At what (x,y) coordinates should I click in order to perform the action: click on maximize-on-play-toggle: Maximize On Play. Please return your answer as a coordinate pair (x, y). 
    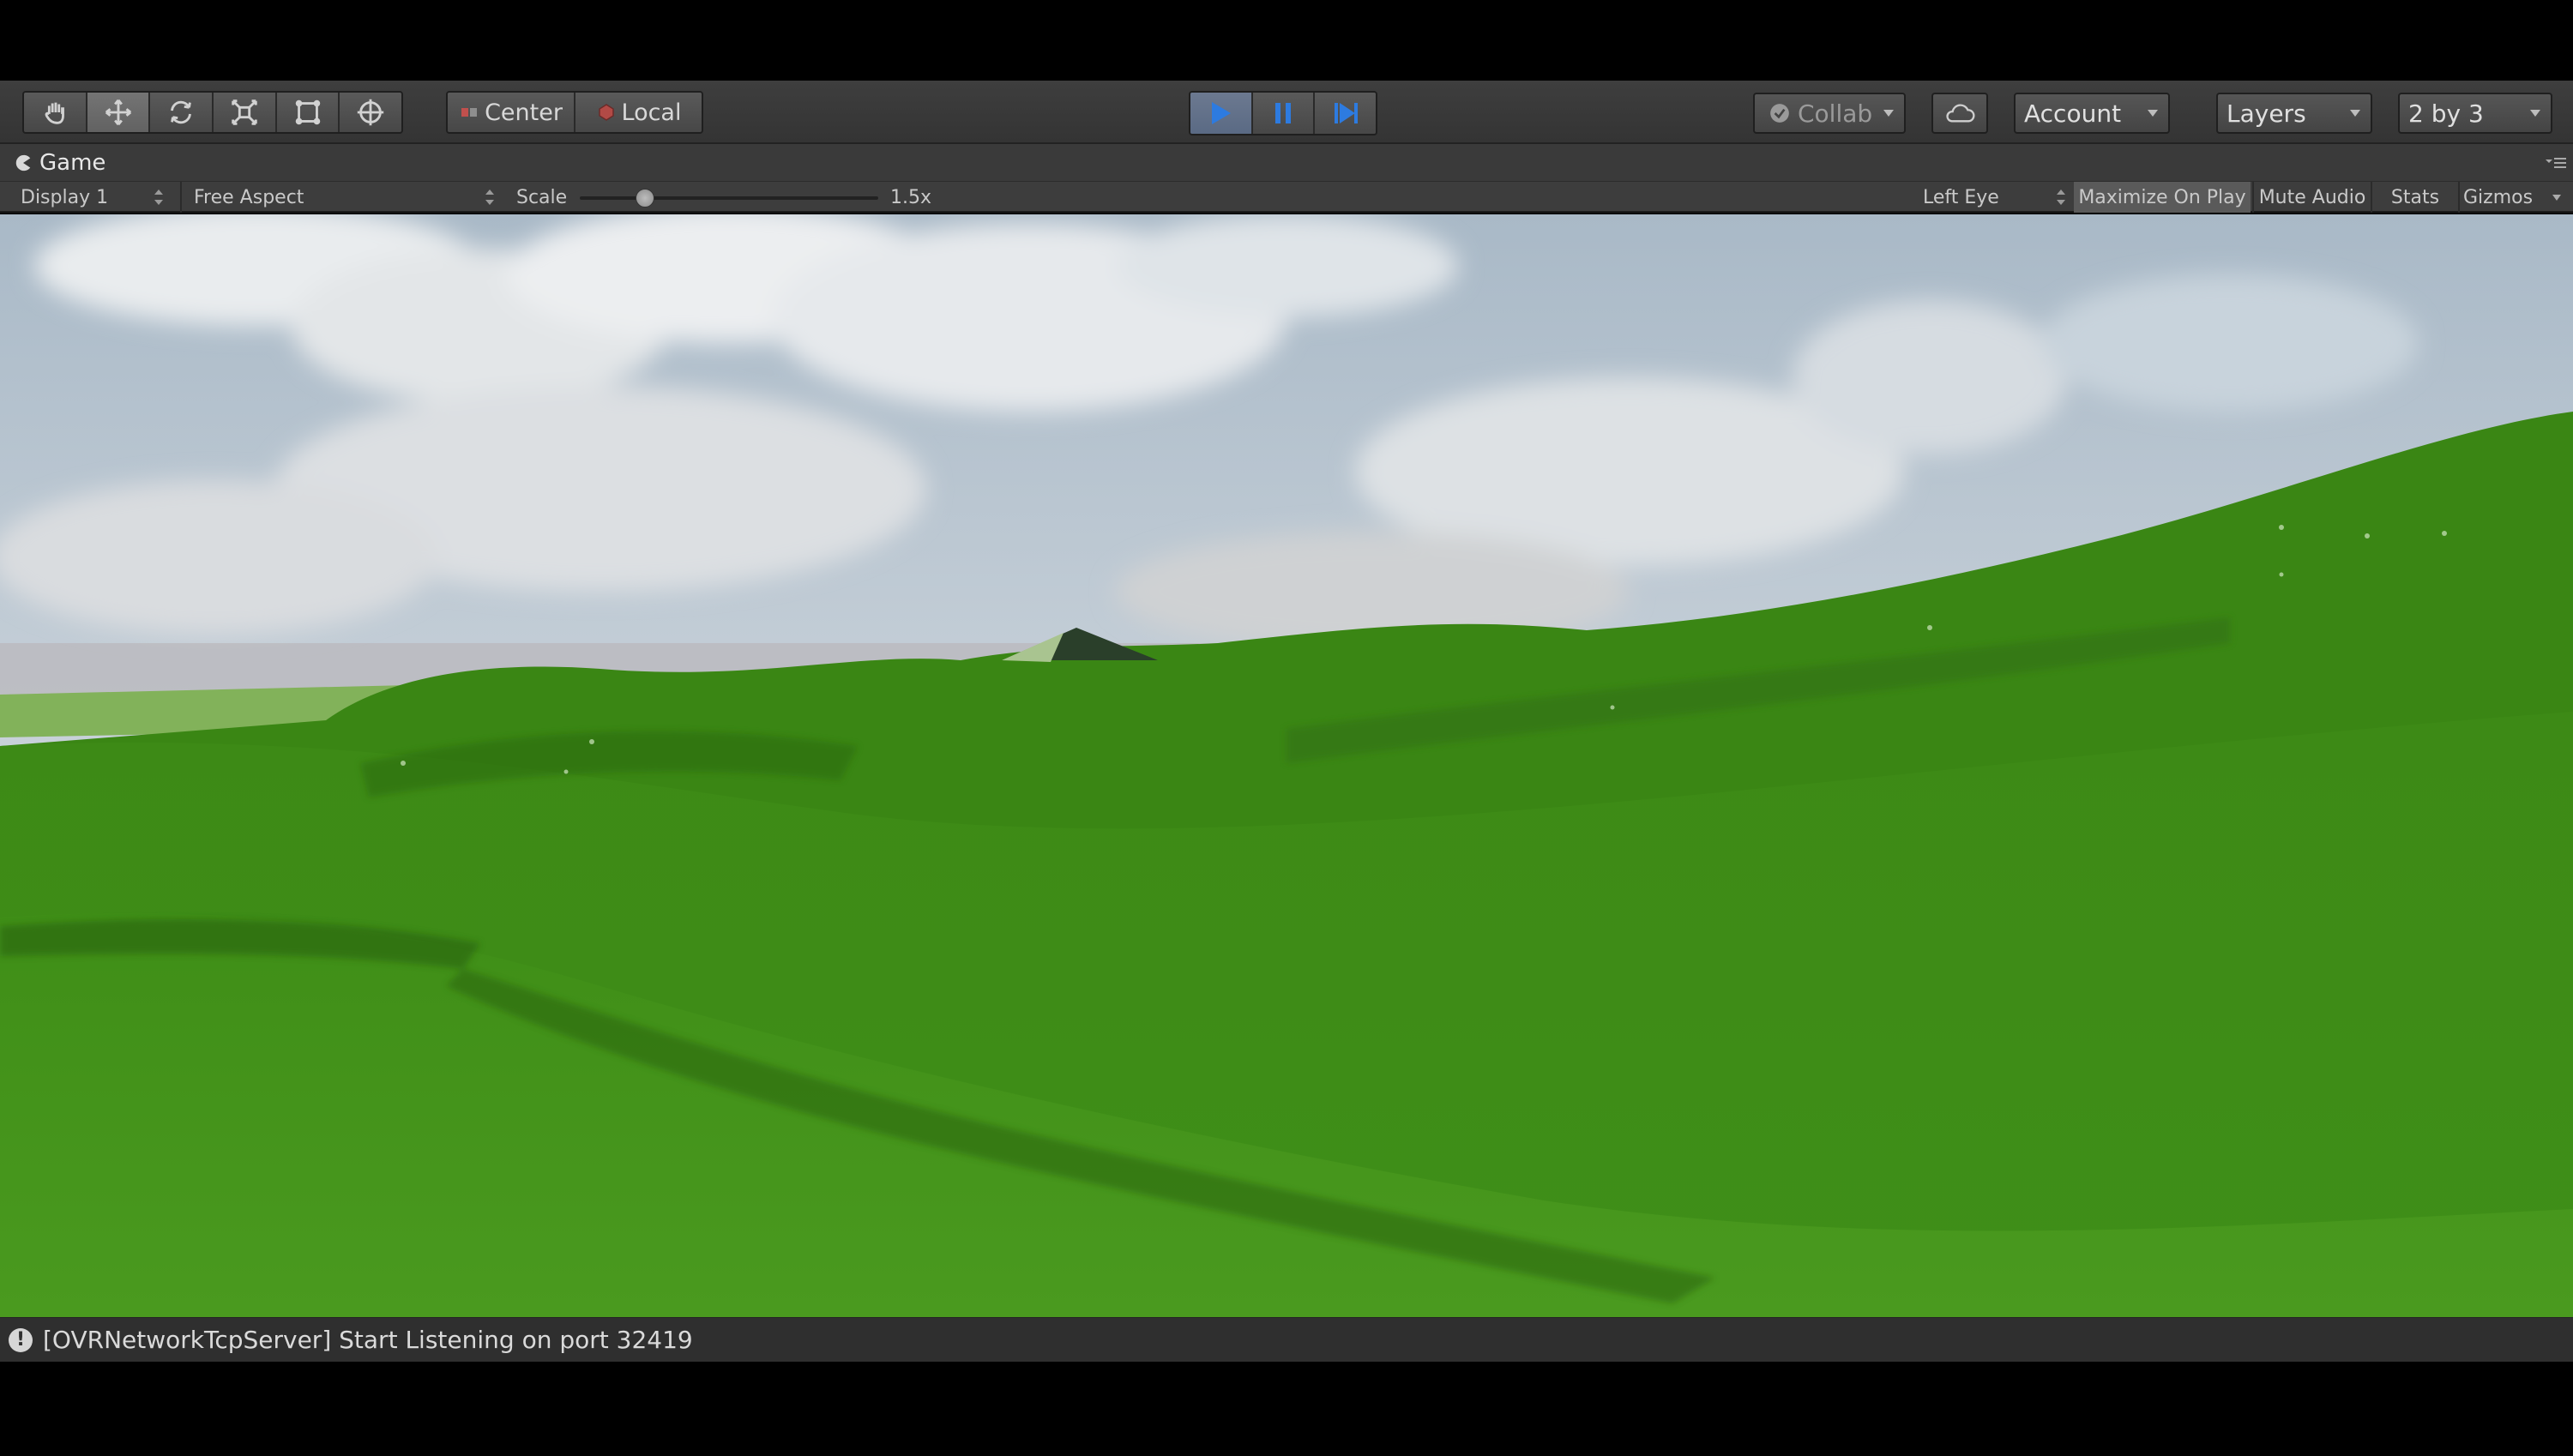
    Looking at the image, I should click on (2162, 198).